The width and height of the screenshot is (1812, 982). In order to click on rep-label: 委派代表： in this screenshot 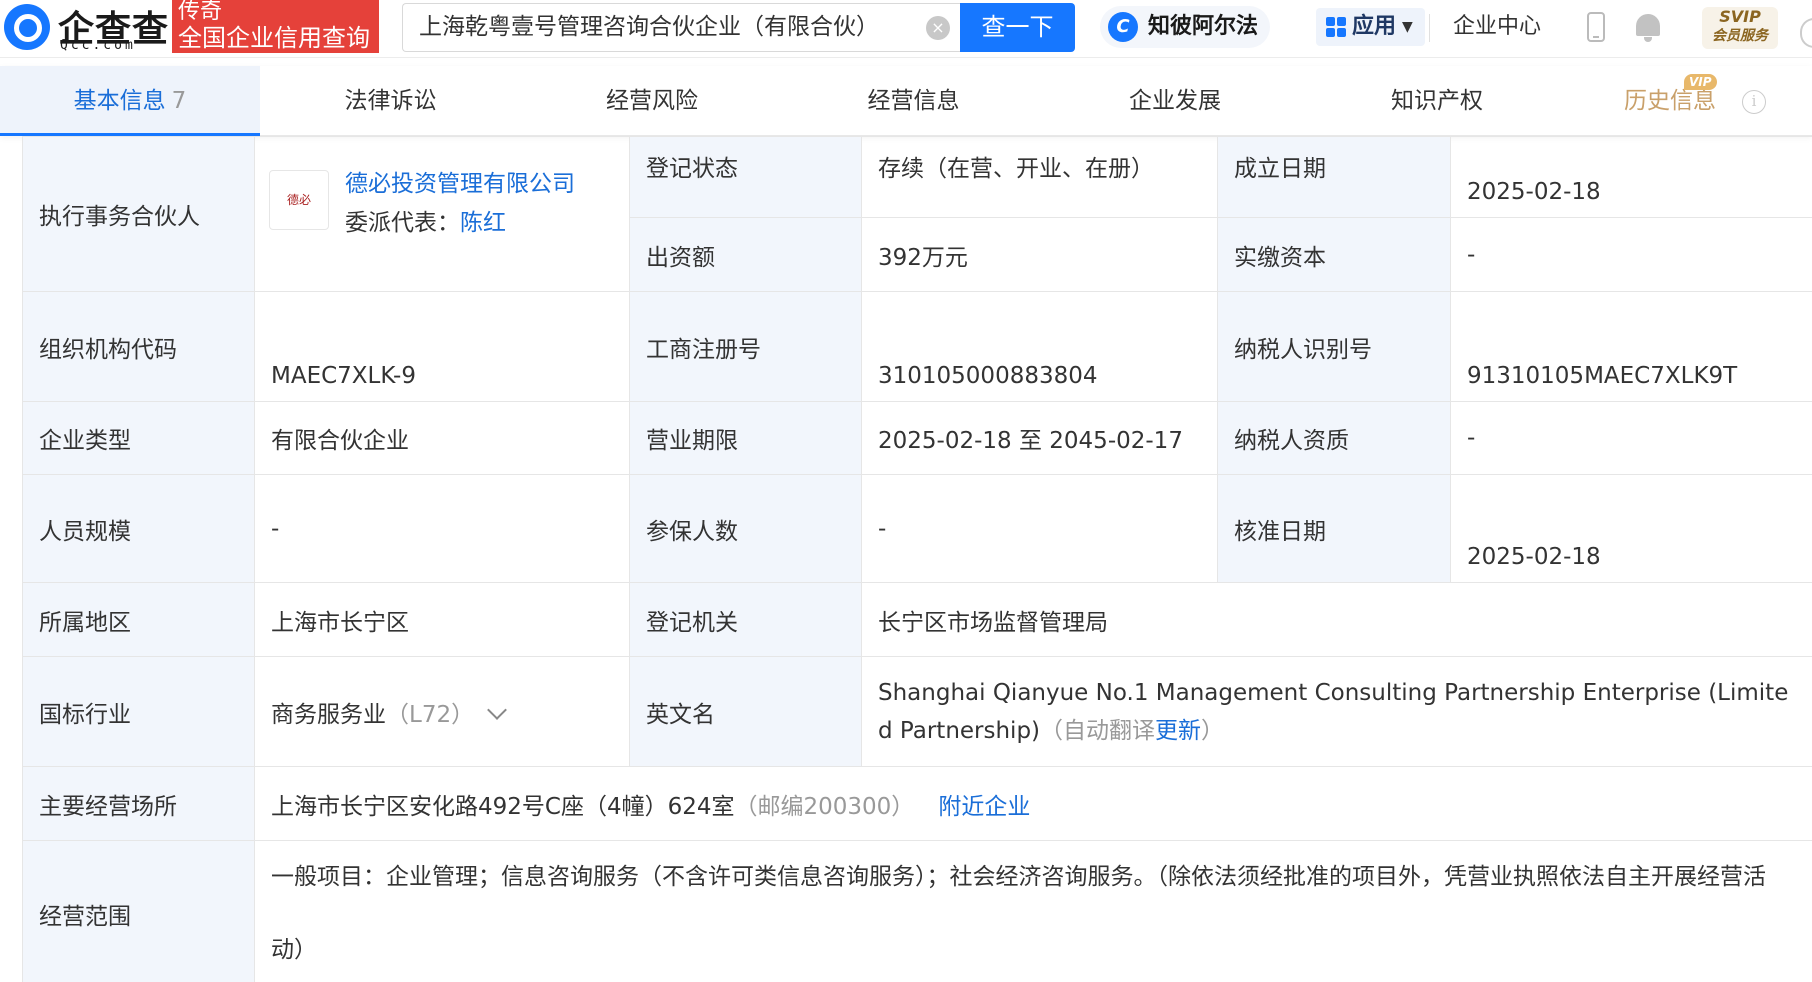, I will do `click(402, 223)`.